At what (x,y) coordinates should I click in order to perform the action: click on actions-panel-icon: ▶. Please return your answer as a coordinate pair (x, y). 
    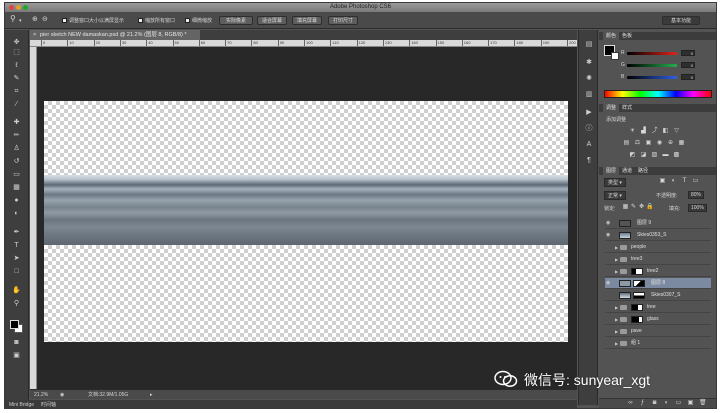
    Looking at the image, I should click on (589, 112).